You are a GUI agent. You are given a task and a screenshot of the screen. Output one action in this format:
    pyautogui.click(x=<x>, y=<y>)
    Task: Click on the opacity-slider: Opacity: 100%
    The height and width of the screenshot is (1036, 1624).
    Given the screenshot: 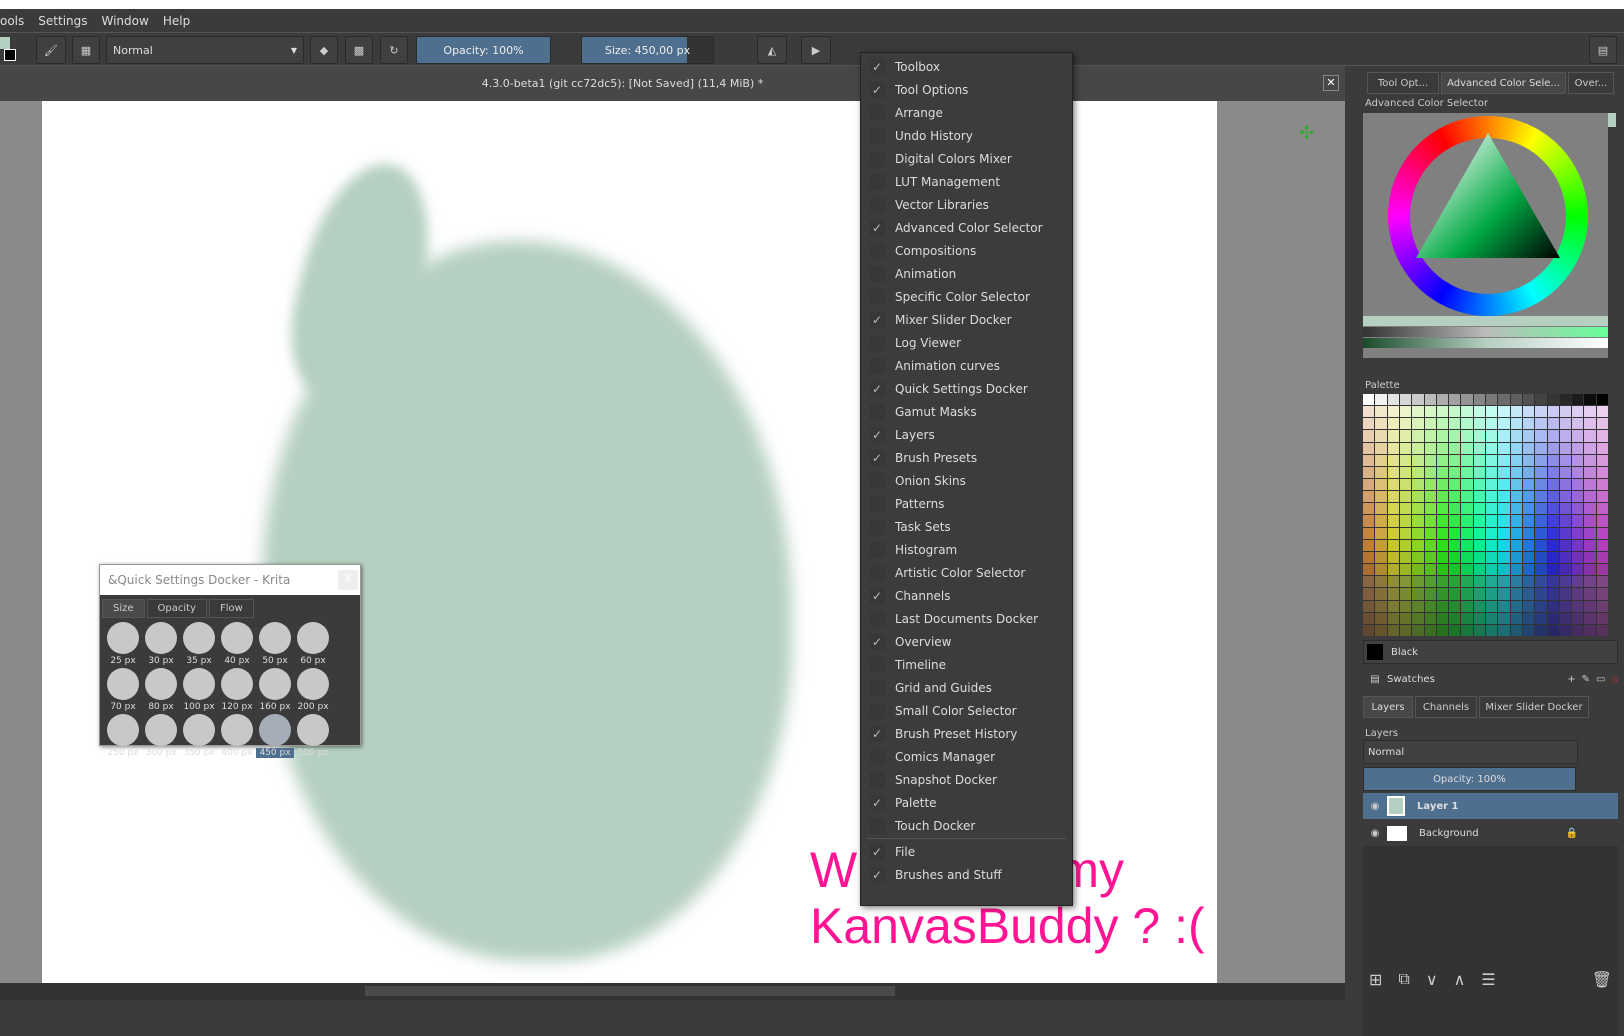 What is the action you would take?
    pyautogui.click(x=483, y=50)
    